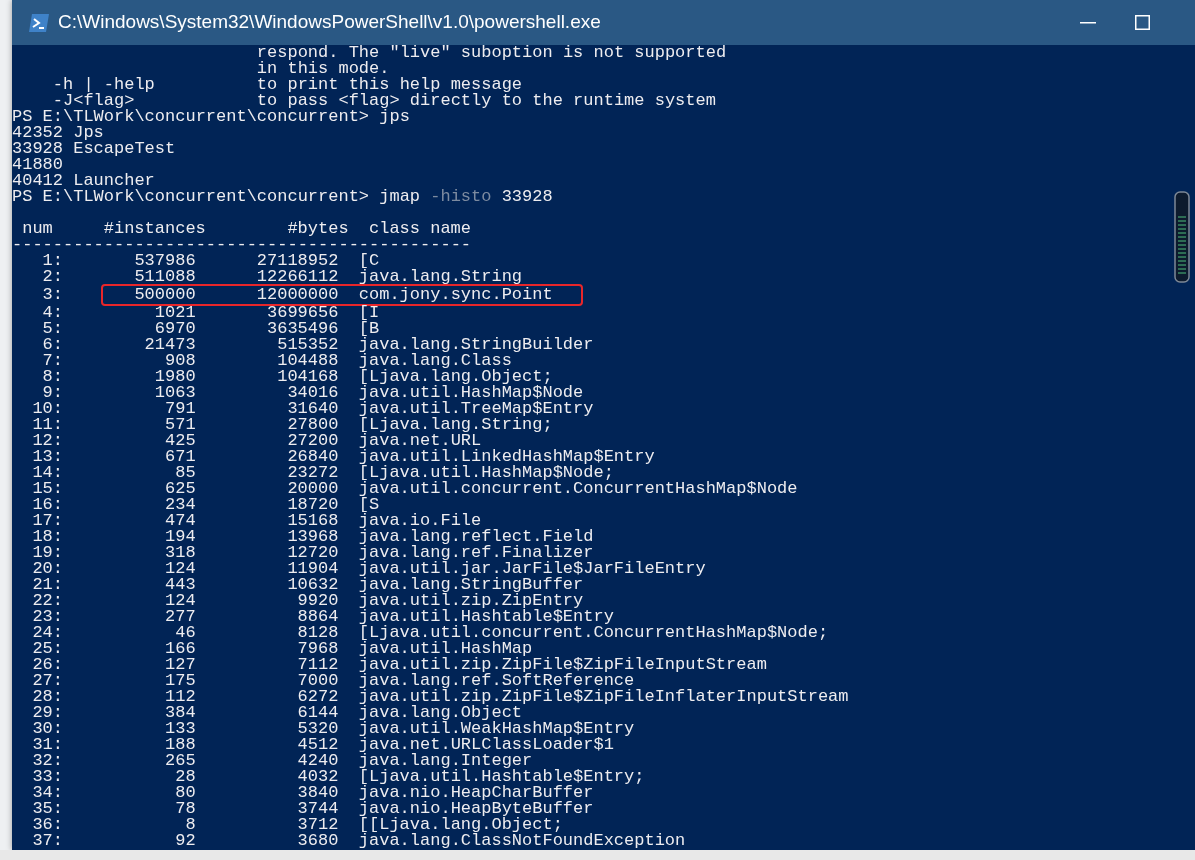 The width and height of the screenshot is (1195, 860). Describe the element at coordinates (1183, 237) in the screenshot. I see `scrollbar` at that location.